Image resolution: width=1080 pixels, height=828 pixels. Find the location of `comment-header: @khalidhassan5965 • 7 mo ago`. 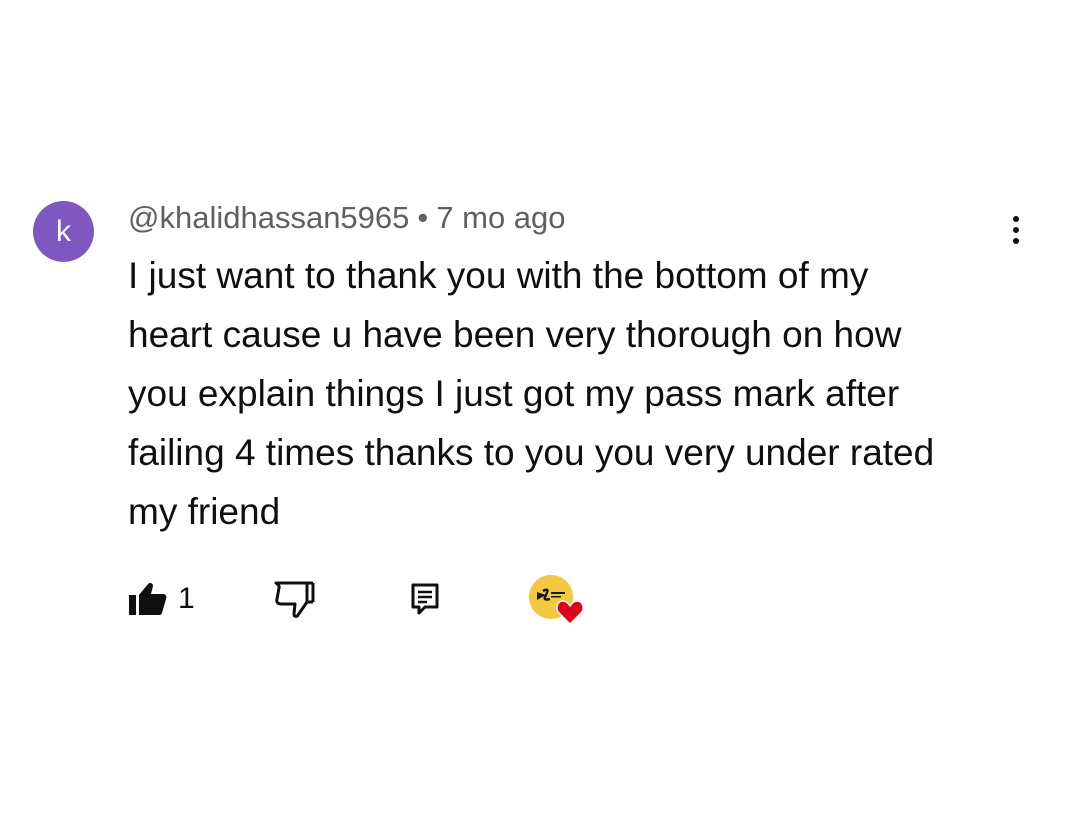

comment-header: @khalidhassan5965 • 7 mo ago is located at coordinates (347, 218).